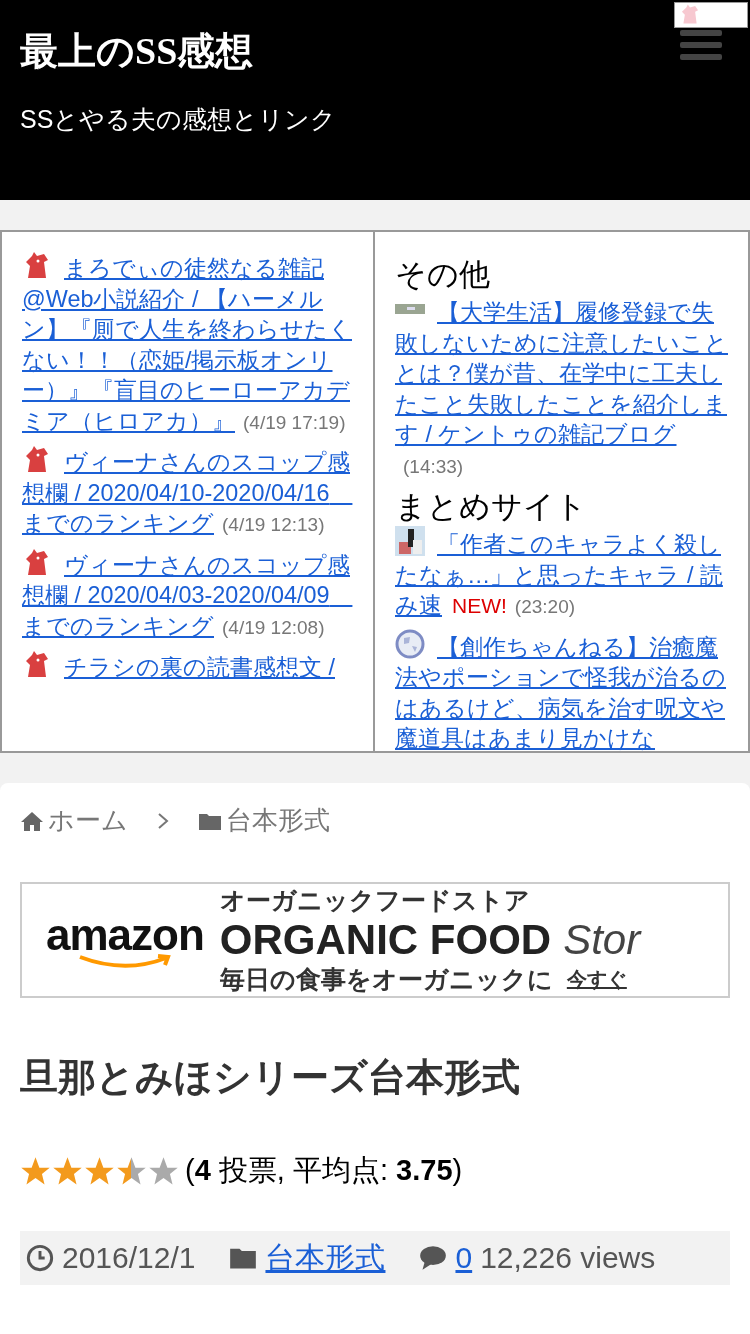  Describe the element at coordinates (40, 1258) in the screenshot. I see `clock-icon` at that location.